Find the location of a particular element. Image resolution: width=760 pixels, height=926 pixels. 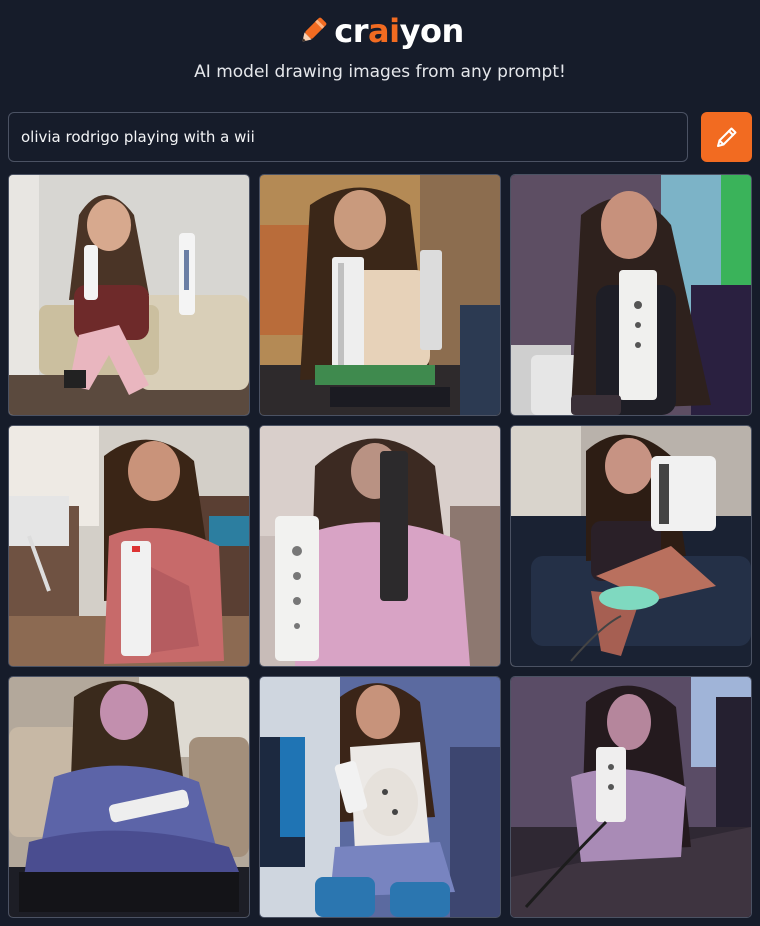

pencil-icon is located at coordinates (727, 137).